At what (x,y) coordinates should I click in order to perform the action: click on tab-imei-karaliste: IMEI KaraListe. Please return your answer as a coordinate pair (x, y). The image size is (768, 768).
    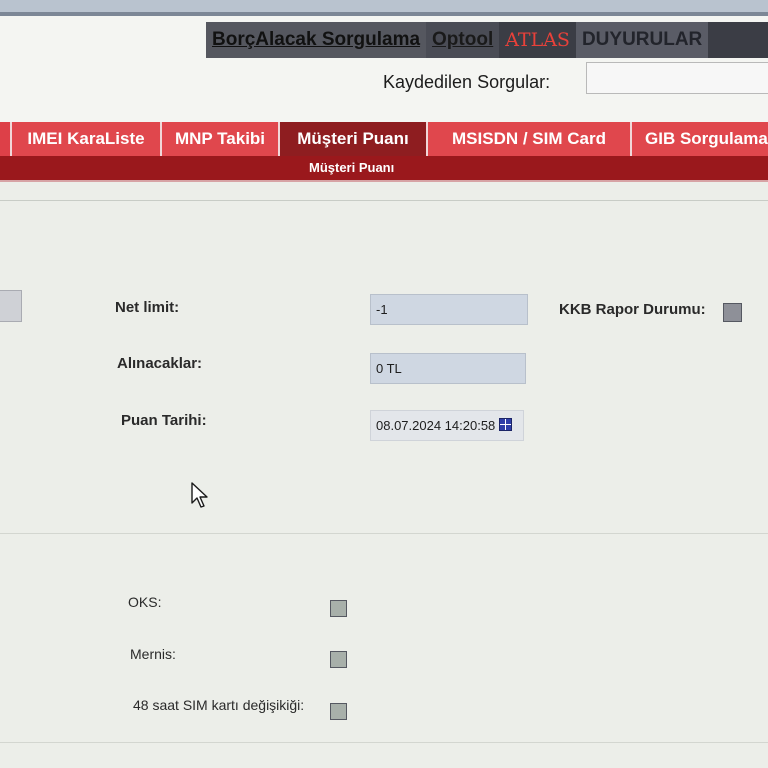
    Looking at the image, I should click on (87, 139).